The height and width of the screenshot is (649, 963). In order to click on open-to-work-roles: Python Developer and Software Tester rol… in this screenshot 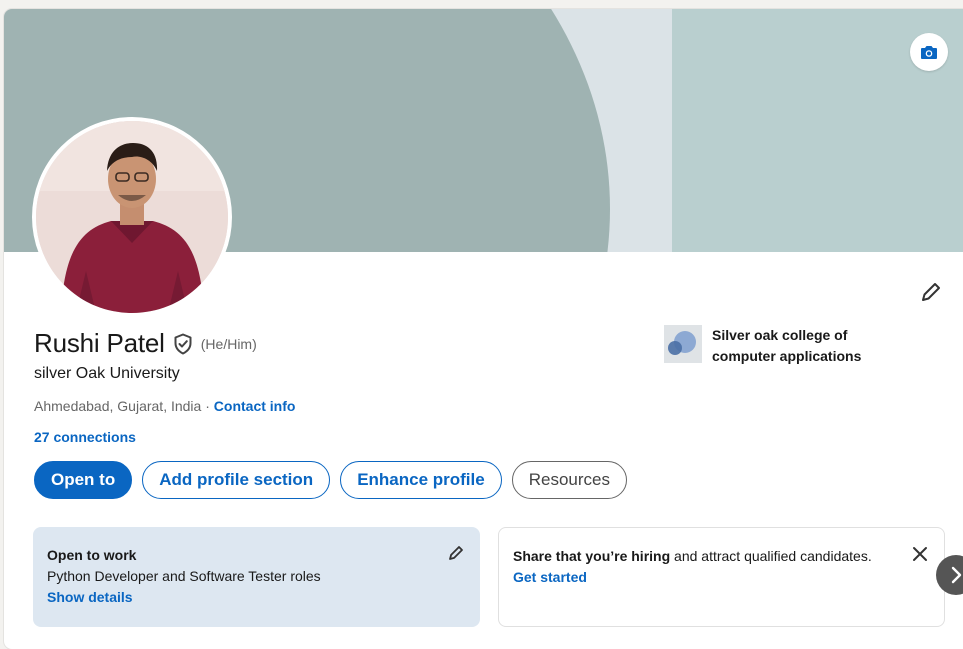, I will do `click(184, 576)`.